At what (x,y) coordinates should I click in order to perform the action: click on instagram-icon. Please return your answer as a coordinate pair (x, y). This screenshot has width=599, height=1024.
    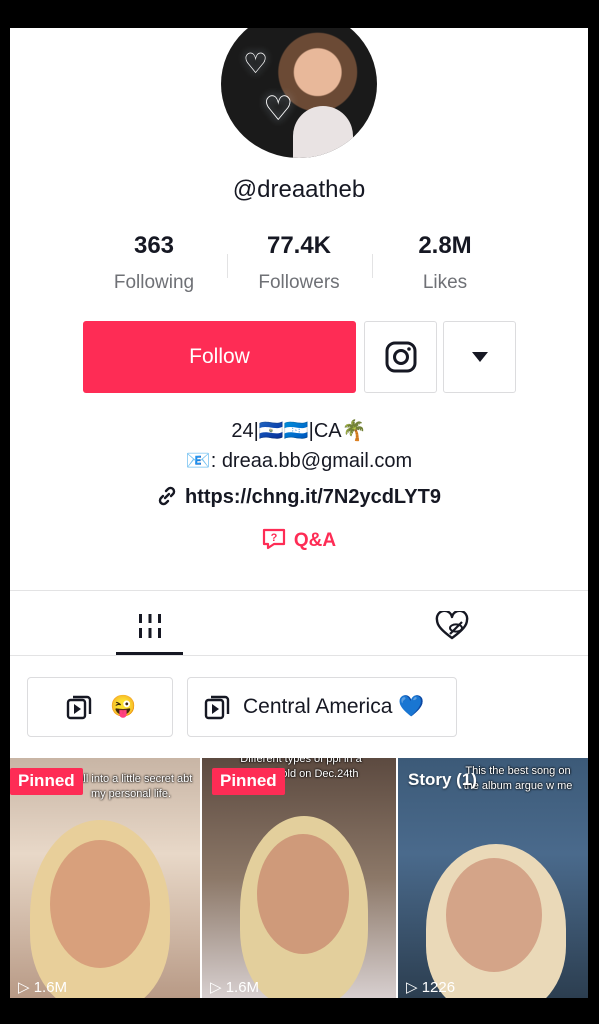
    Looking at the image, I should click on (400, 357).